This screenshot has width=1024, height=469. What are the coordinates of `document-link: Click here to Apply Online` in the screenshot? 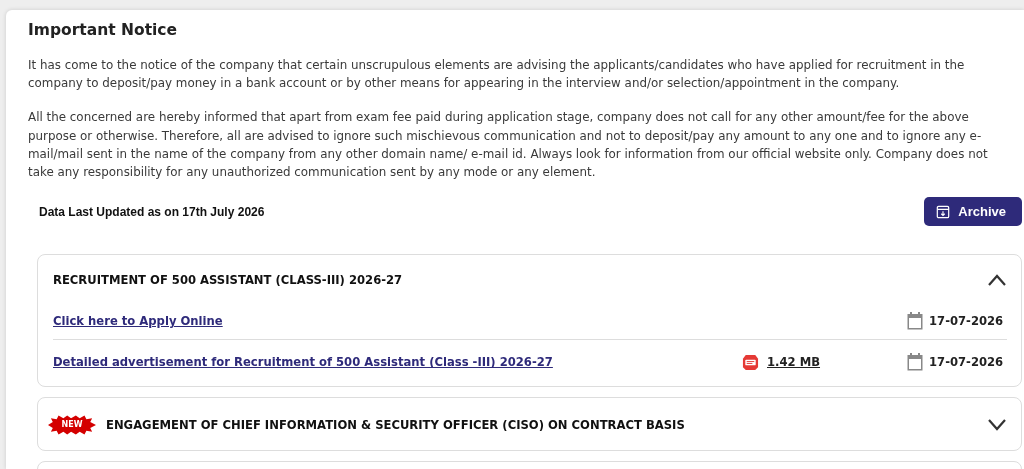 It's located at (397, 321).